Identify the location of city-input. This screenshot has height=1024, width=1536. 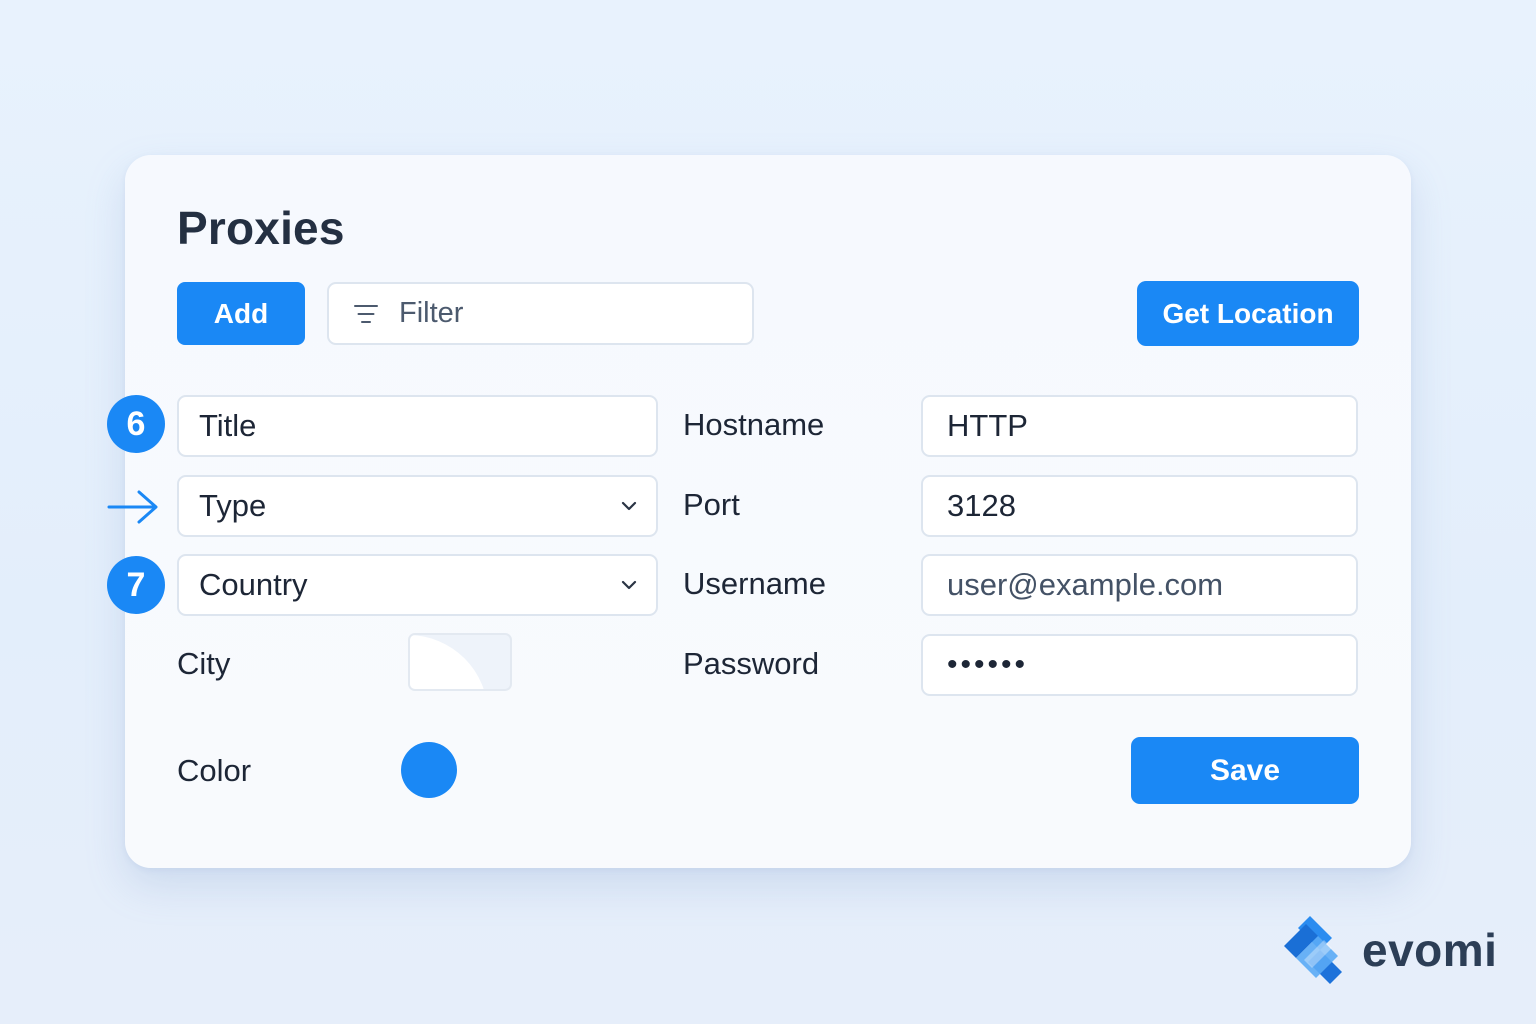
(460, 662).